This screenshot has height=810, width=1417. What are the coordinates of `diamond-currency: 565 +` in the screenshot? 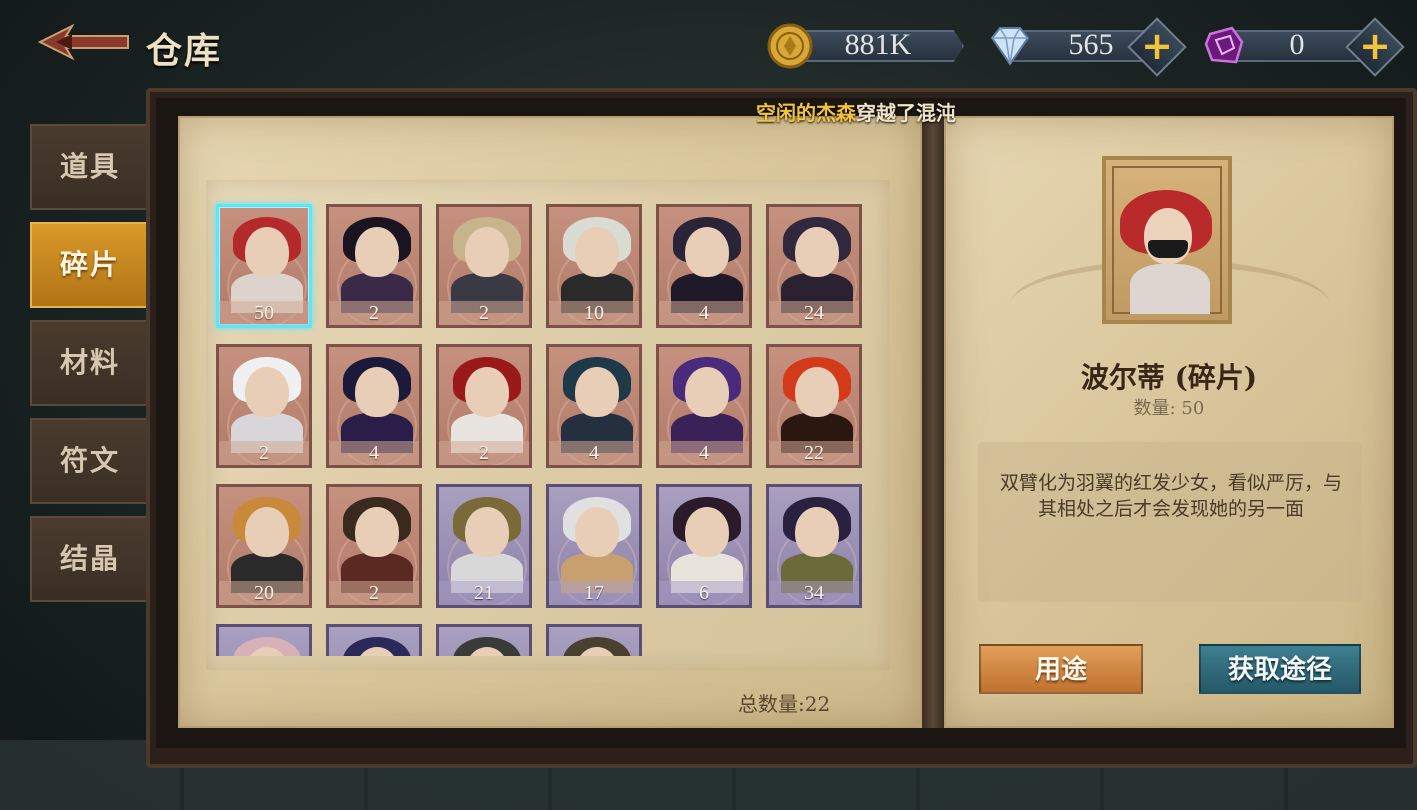 It's located at (1086, 47).